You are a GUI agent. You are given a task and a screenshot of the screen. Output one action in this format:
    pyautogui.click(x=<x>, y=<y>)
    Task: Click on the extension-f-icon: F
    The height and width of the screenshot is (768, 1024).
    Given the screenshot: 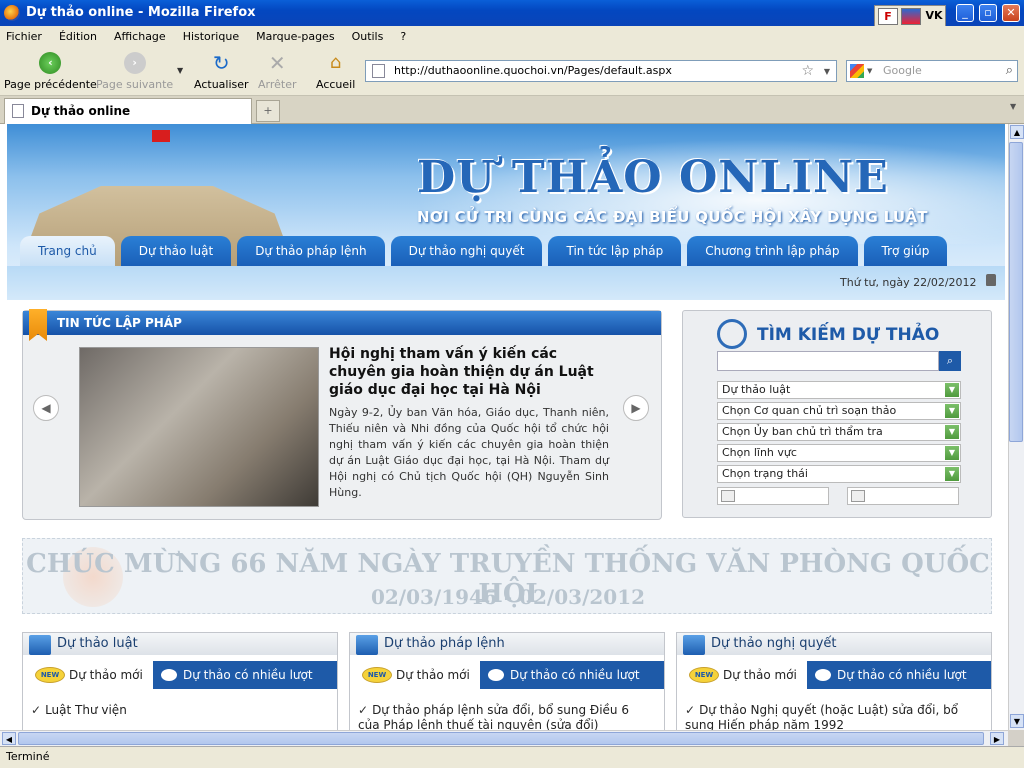 What is the action you would take?
    pyautogui.click(x=888, y=16)
    